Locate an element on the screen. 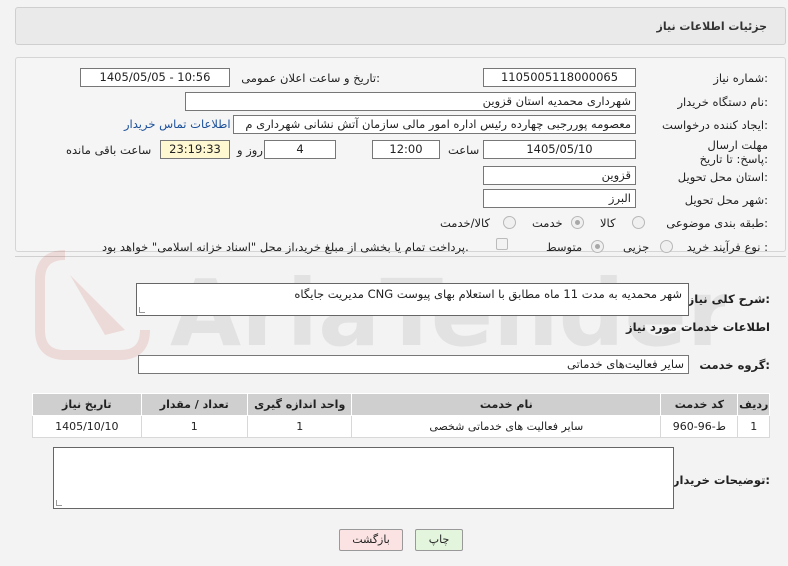  treasury-payment-checkbox is located at coordinates (502, 244).